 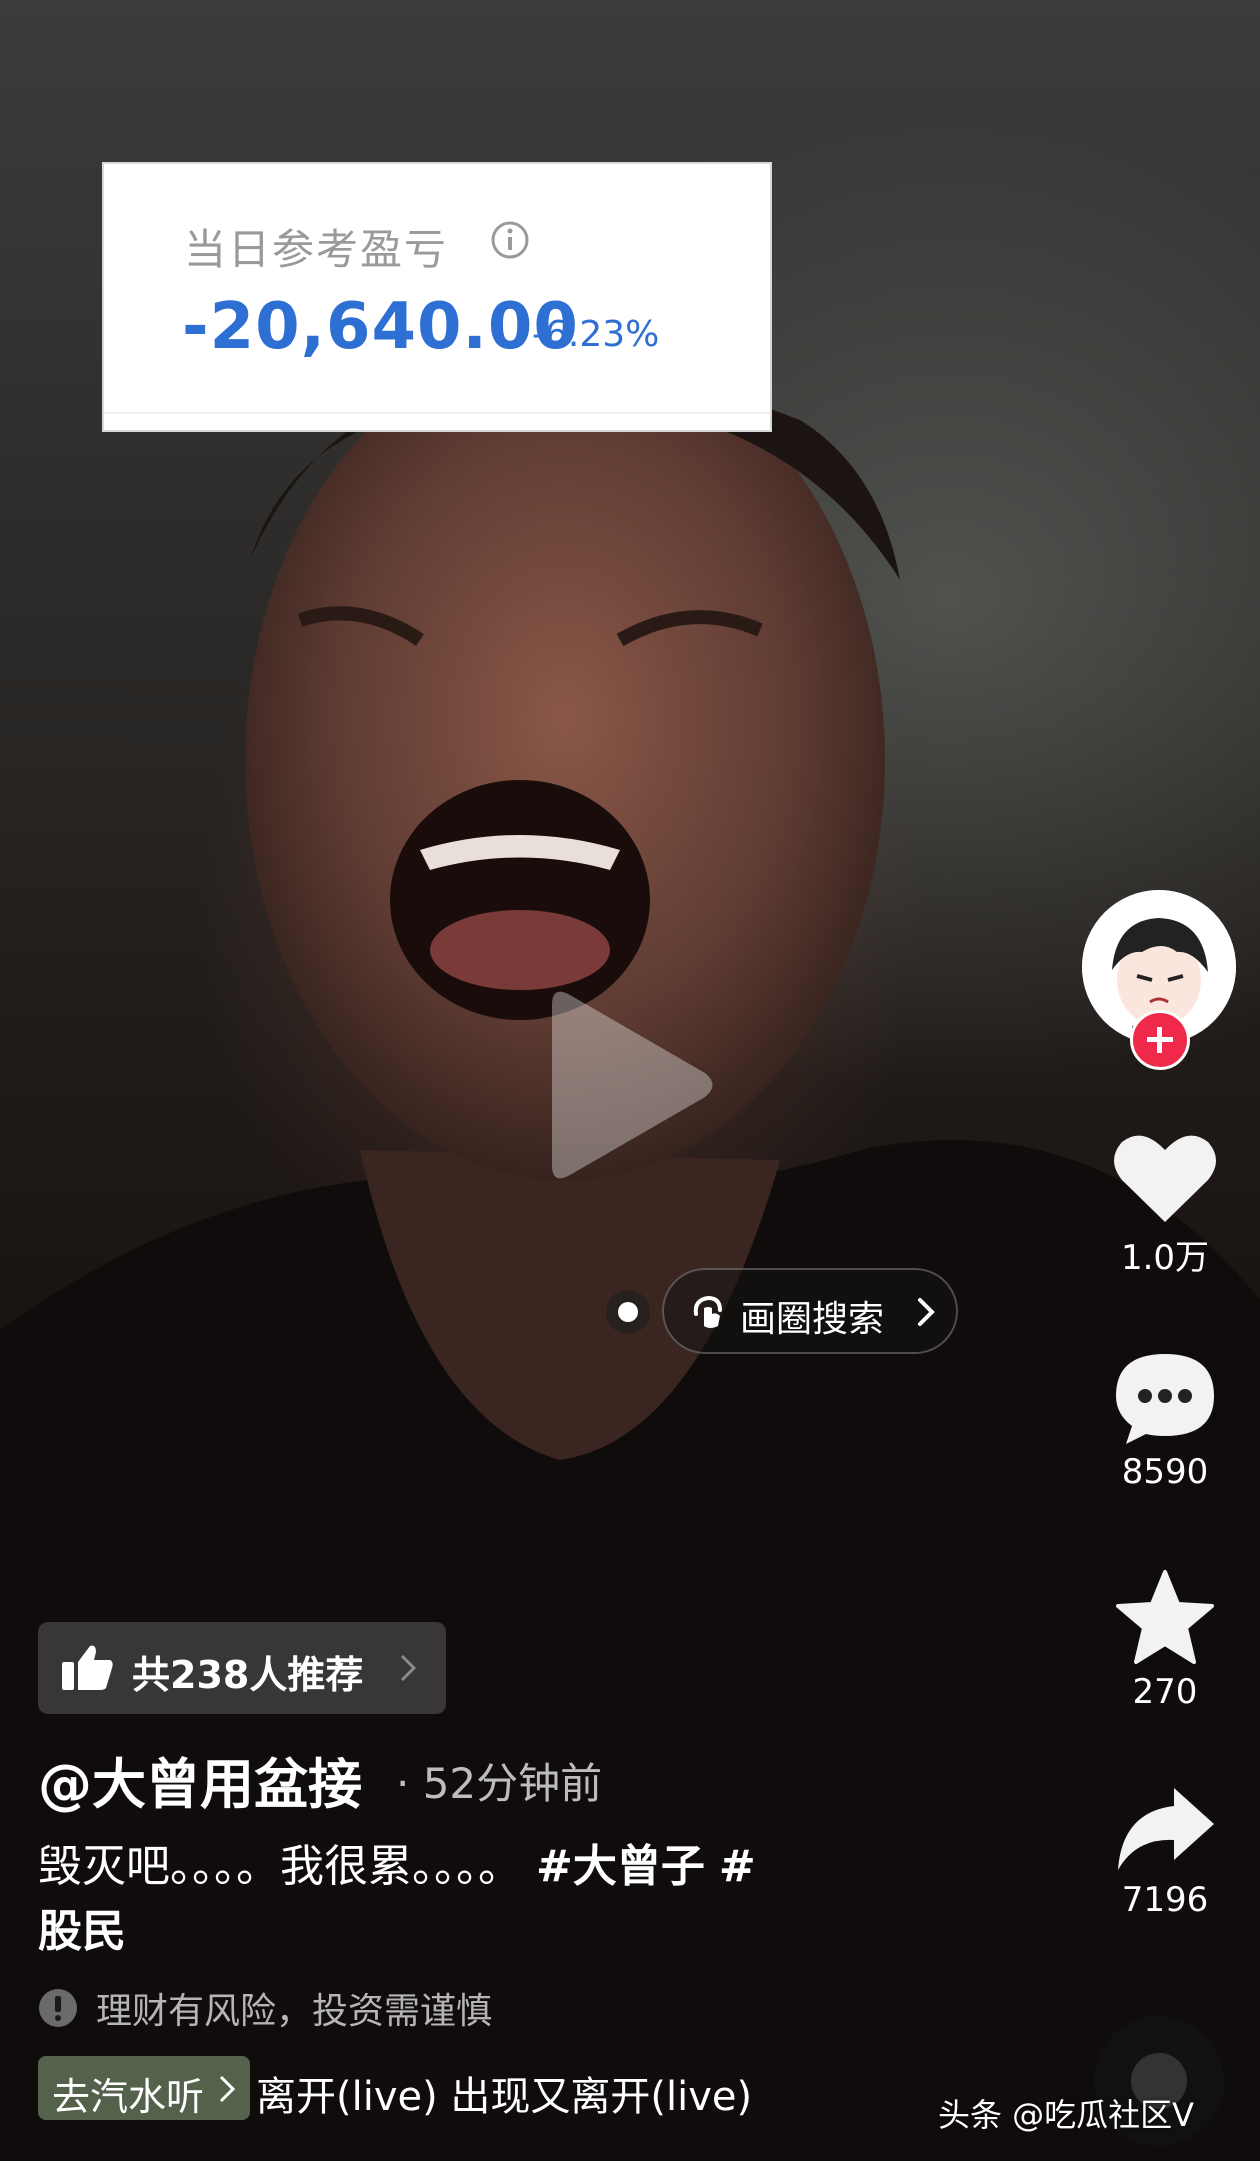 I want to click on hashtag-link: #大曾子, so click(x=620, y=1866).